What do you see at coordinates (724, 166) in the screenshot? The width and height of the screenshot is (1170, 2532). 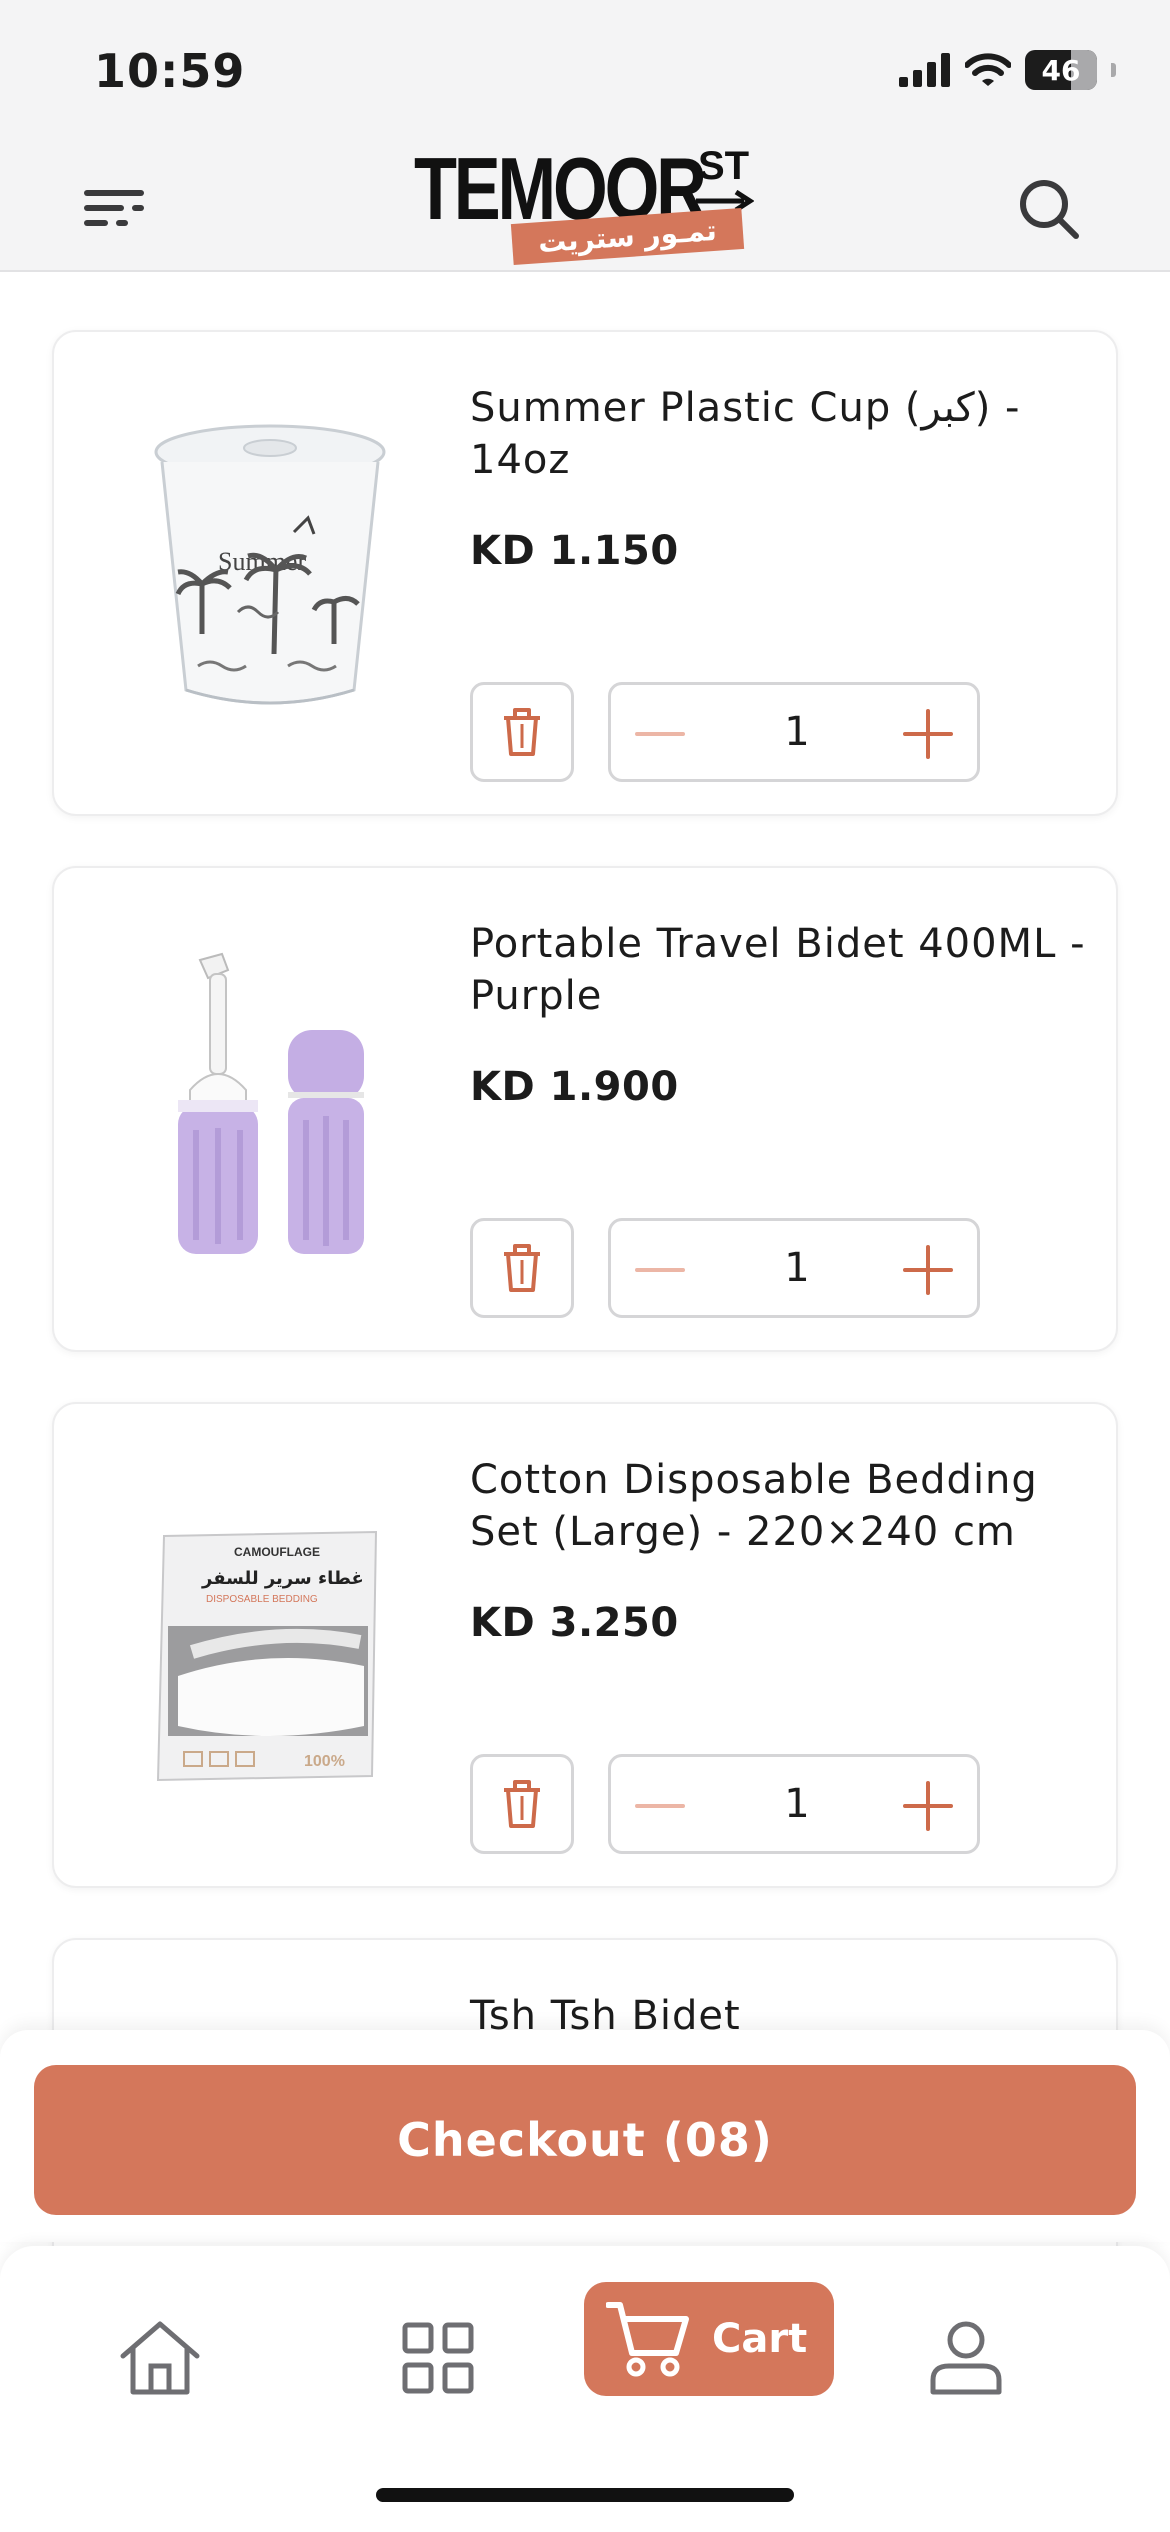 I see `logo-suffix: ST` at bounding box center [724, 166].